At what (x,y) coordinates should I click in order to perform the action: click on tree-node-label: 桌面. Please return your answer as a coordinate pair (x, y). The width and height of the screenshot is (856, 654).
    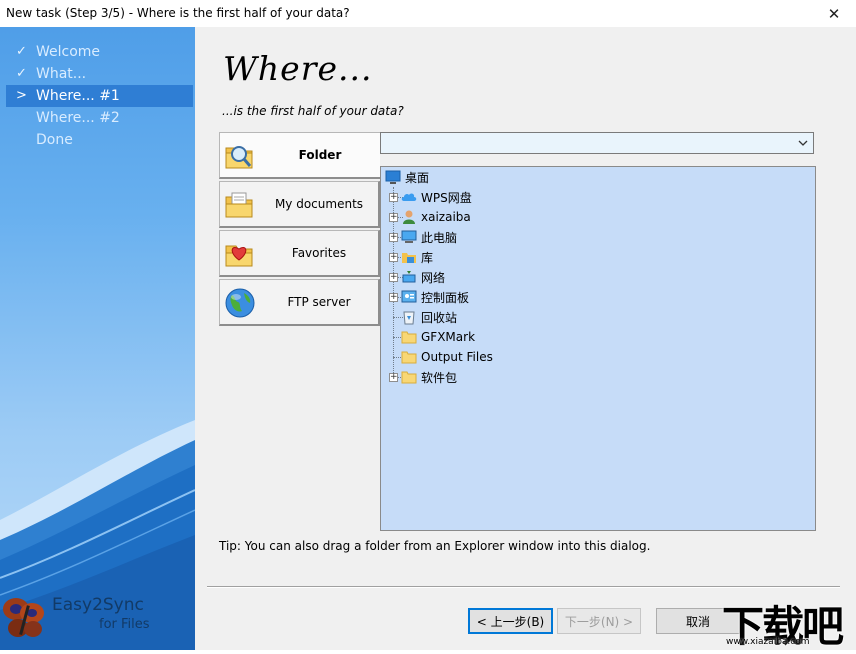
    Looking at the image, I should click on (417, 177).